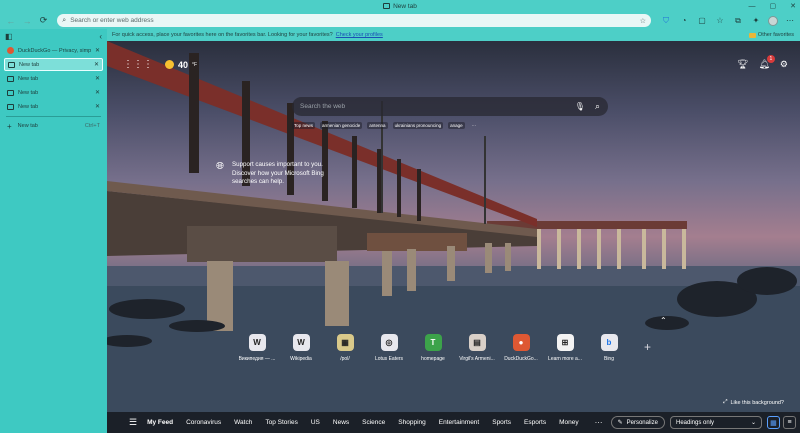 The width and height of the screenshot is (800, 433). What do you see at coordinates (28, 92) in the screenshot?
I see `sidebar-tab-label: New tab` at bounding box center [28, 92].